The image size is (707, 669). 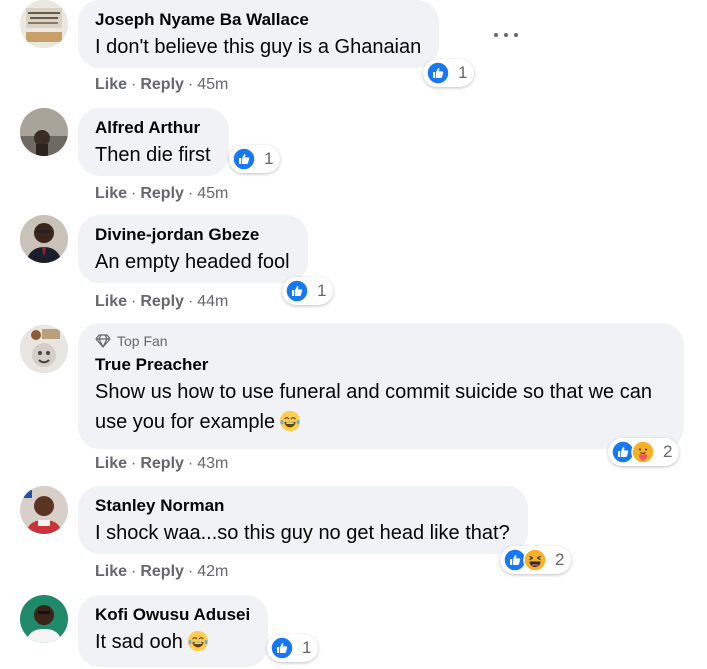 I want to click on comment-author: Alfred Arthur, so click(x=153, y=128).